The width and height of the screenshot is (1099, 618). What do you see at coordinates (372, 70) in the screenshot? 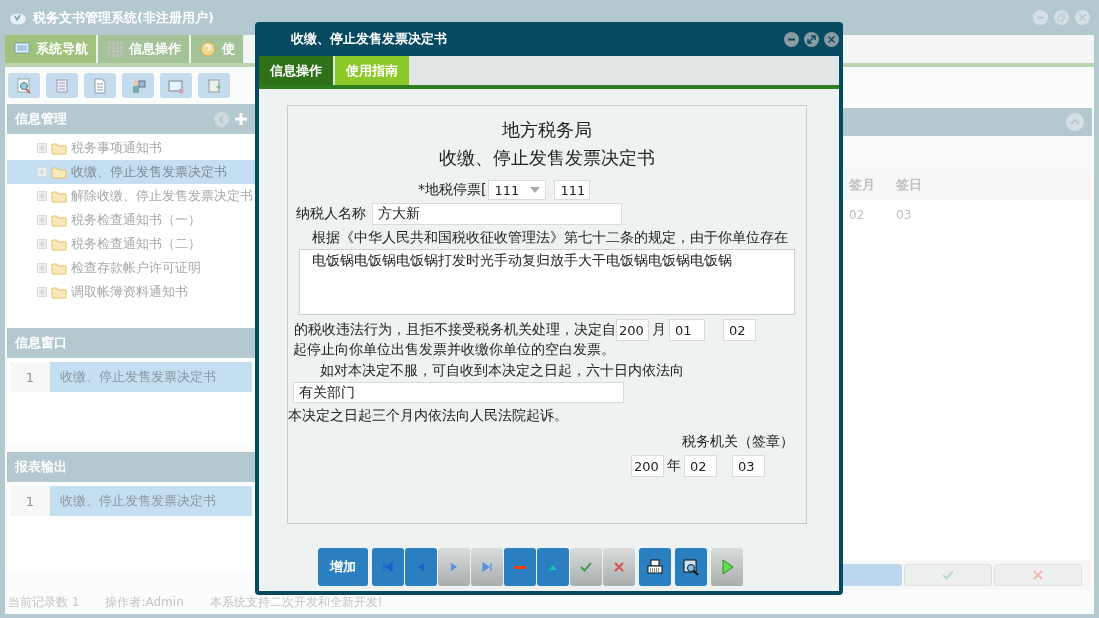
I see `tab: 使用指南` at bounding box center [372, 70].